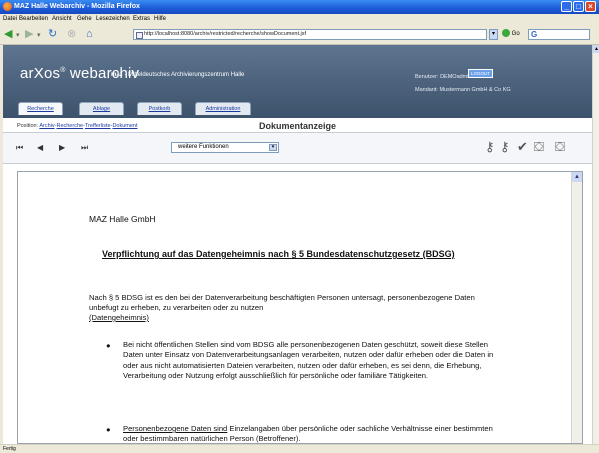 This screenshot has width=599, height=453. What do you see at coordinates (159, 108) in the screenshot?
I see `tab-postkorb: Postkorb` at bounding box center [159, 108].